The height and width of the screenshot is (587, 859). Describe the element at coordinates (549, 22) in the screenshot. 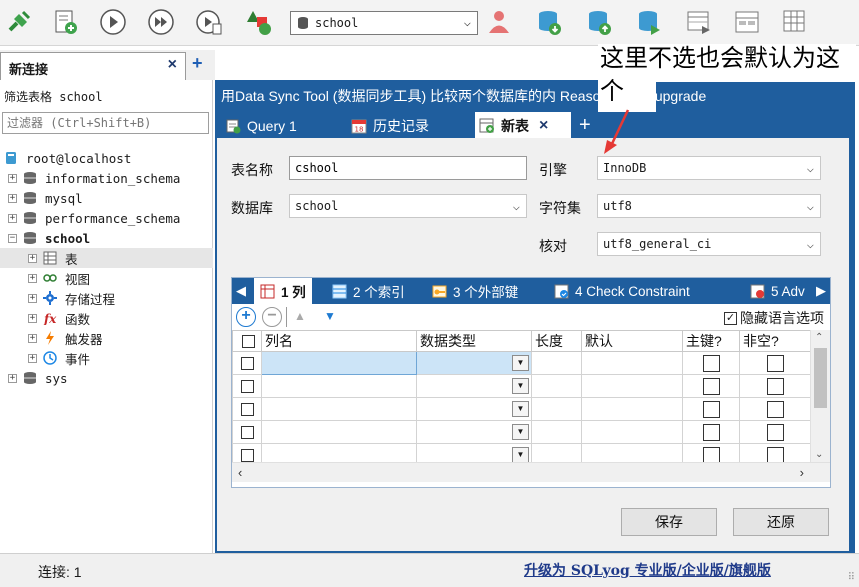

I see `db-download-icon` at that location.